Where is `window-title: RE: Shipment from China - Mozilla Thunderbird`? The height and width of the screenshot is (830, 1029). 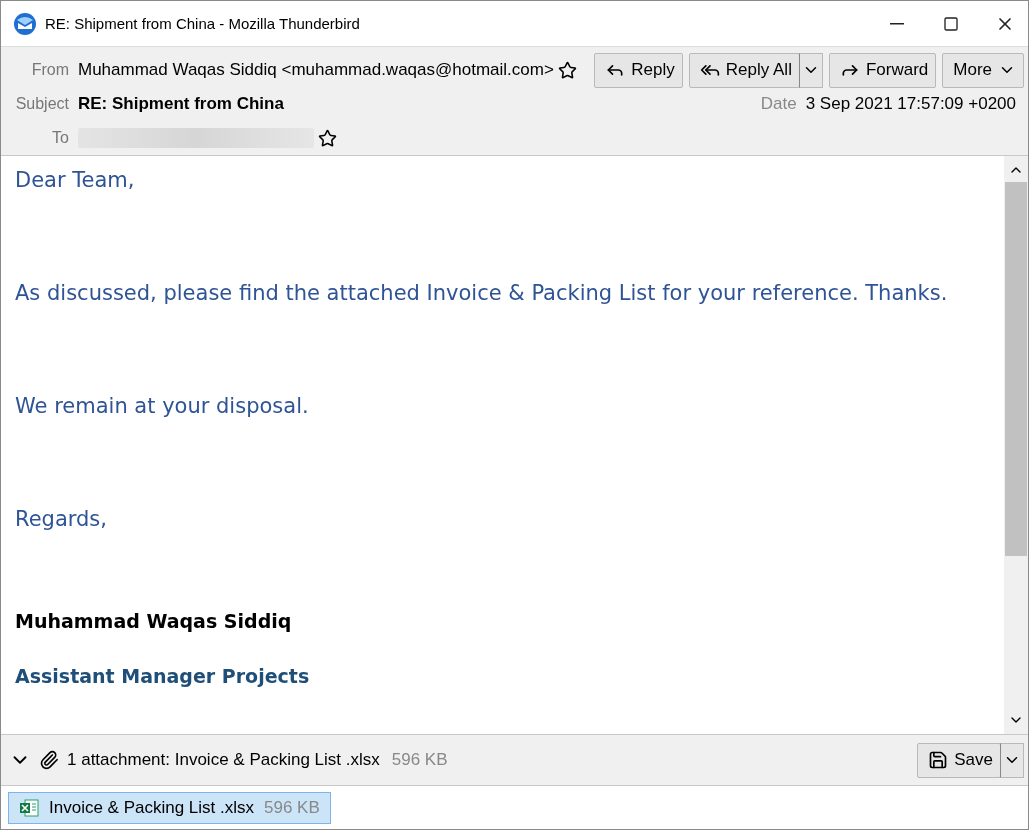
window-title: RE: Shipment from China - Mozilla Thunderbird is located at coordinates (203, 23).